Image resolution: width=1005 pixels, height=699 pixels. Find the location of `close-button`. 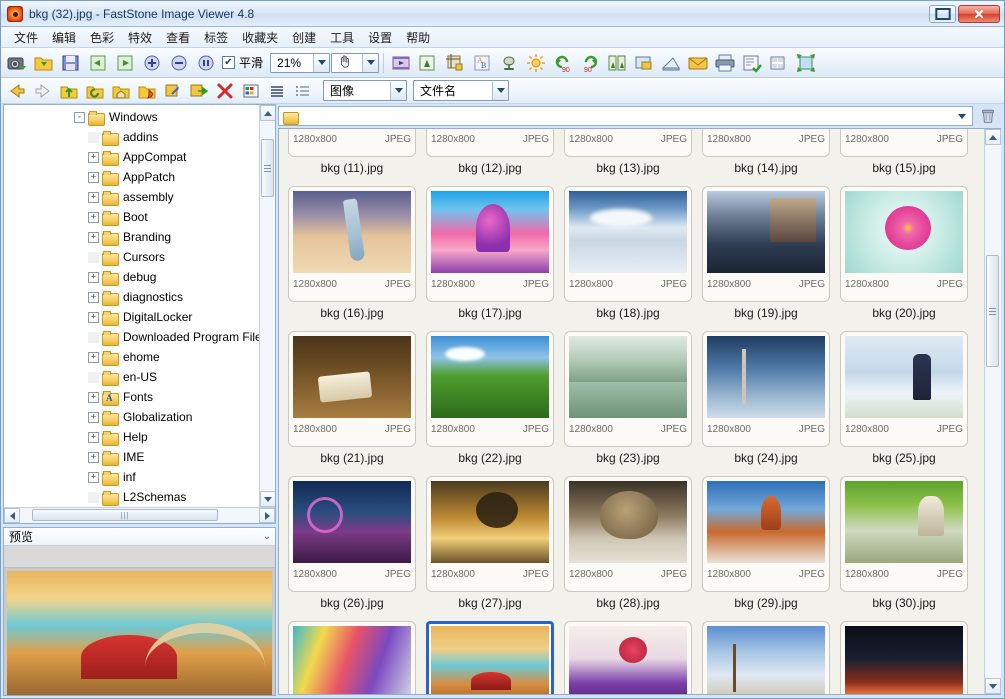

close-button is located at coordinates (979, 13).